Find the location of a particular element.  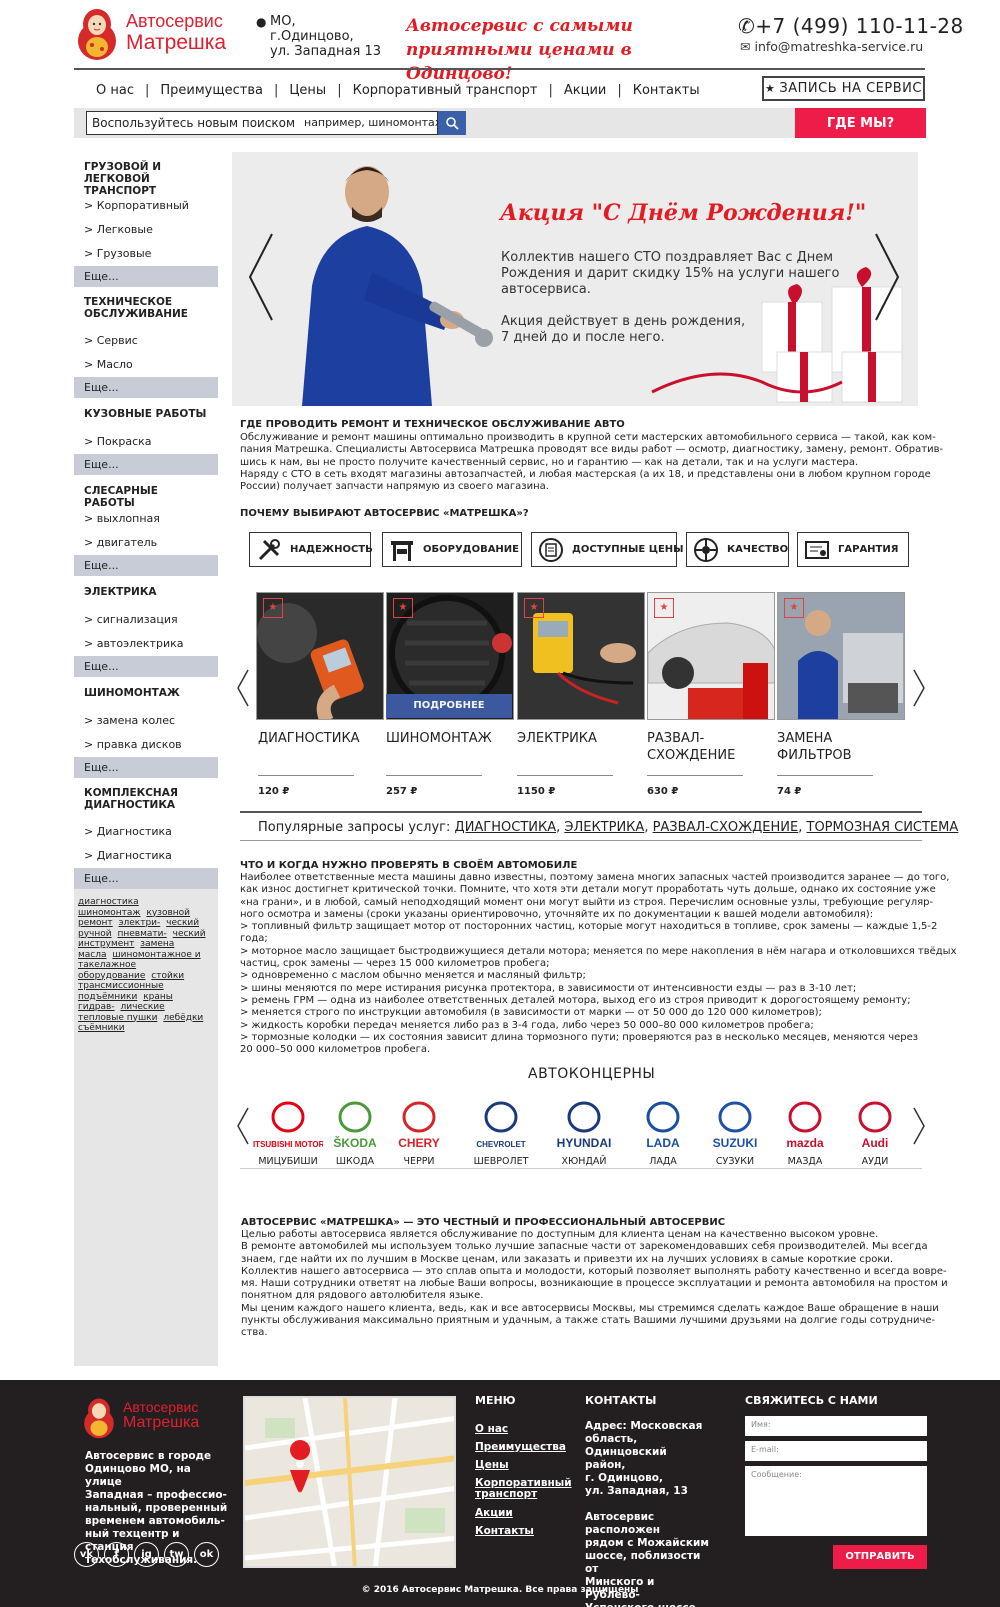

sidebar-item: > замена колес is located at coordinates (146, 721).